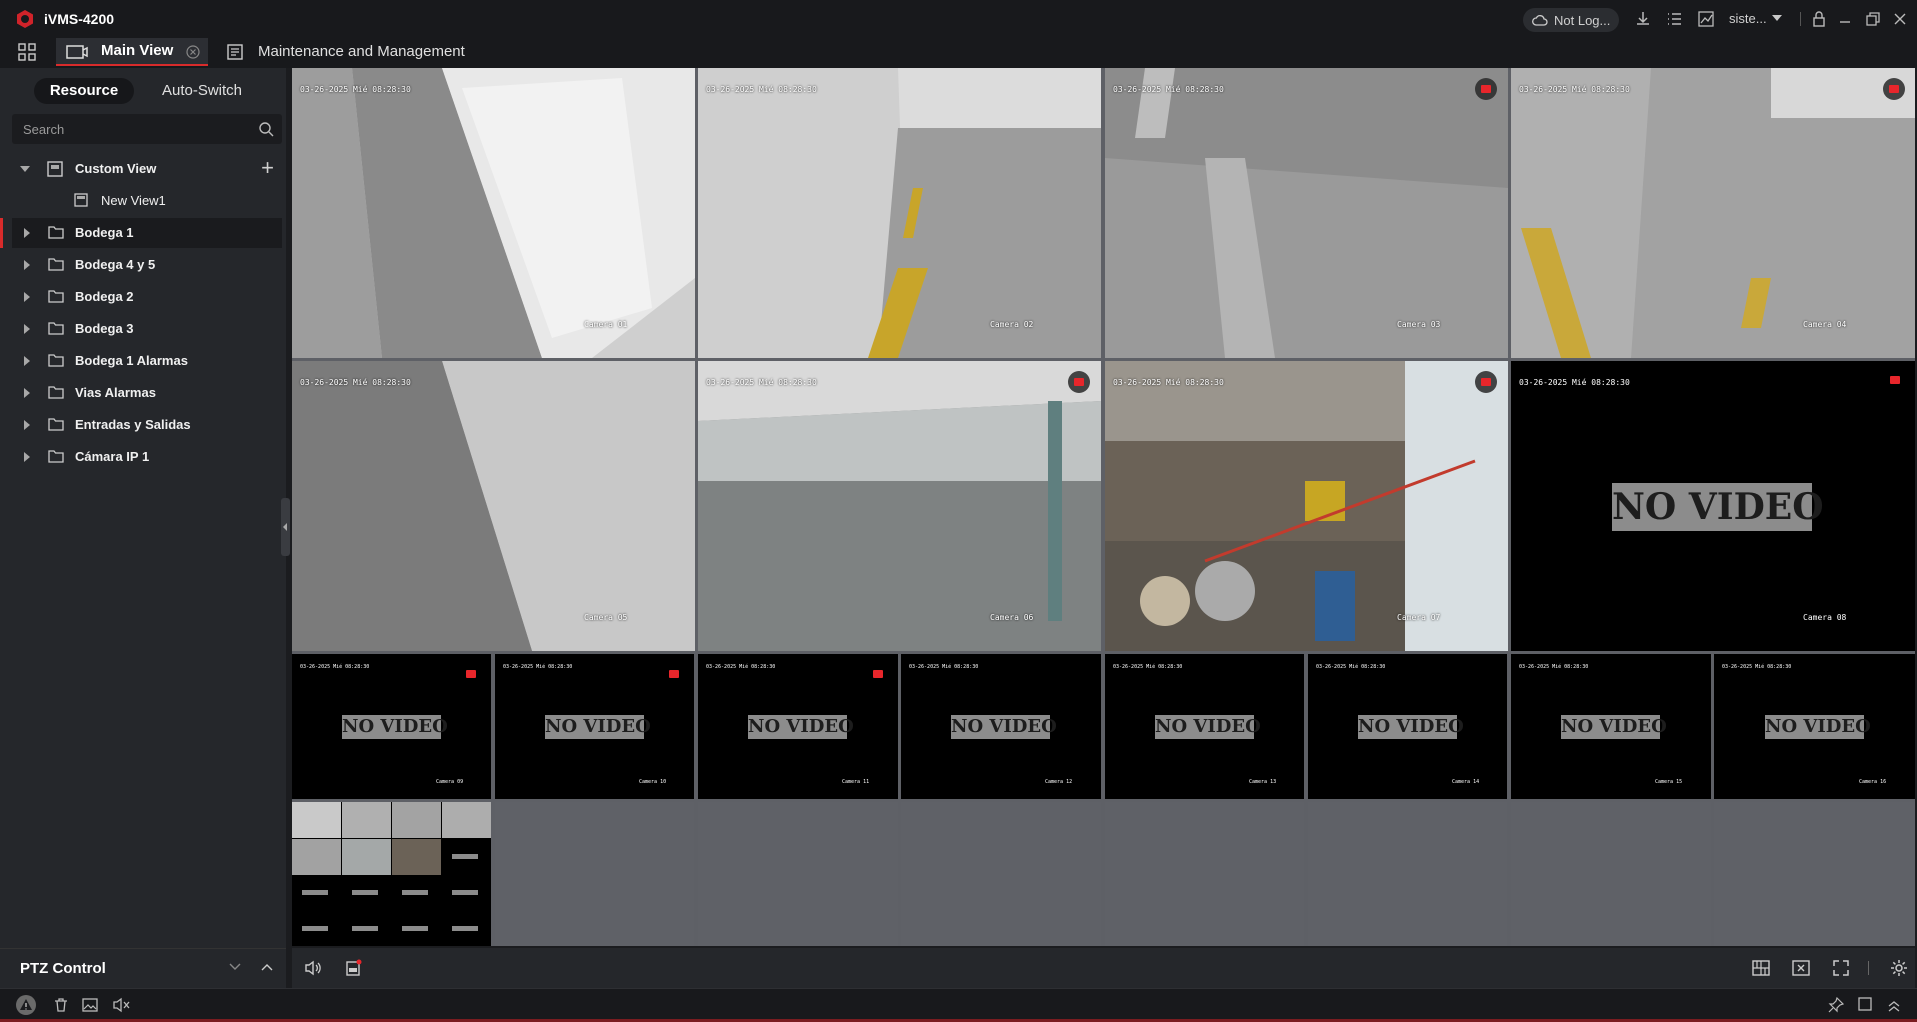 The height and width of the screenshot is (1022, 1917). I want to click on tree-item-group: Bodega 1, so click(141, 233).